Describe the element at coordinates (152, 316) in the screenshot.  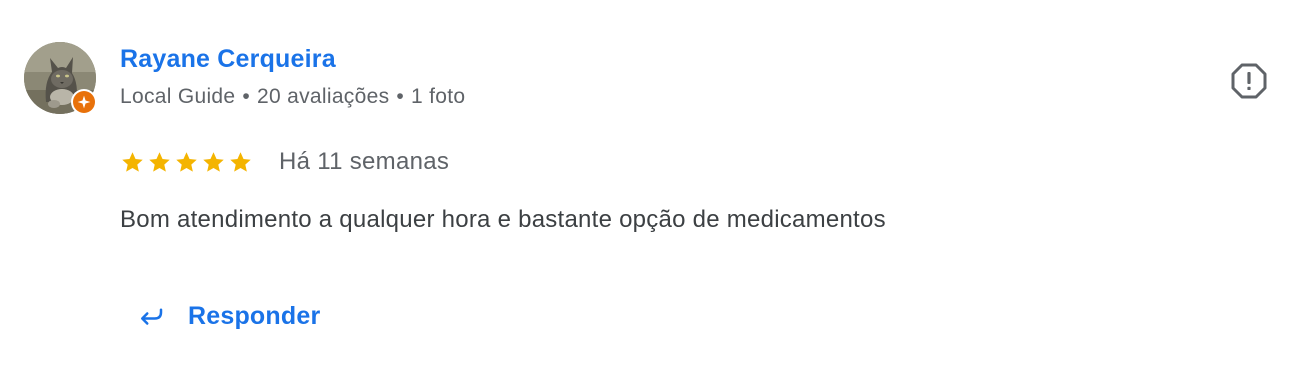
I see `reply-arrow-icon` at that location.